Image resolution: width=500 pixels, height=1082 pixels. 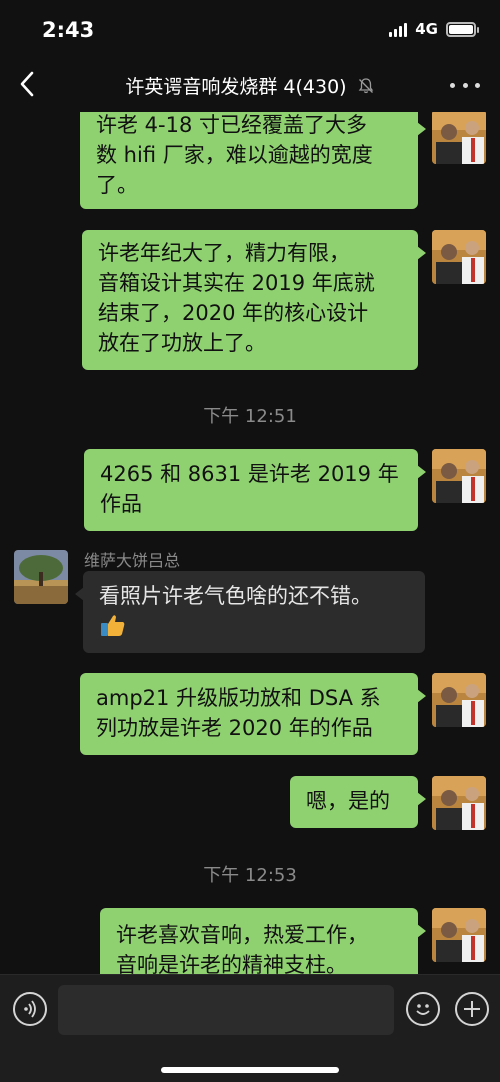 I want to click on voice-input-button, so click(x=30, y=1009).